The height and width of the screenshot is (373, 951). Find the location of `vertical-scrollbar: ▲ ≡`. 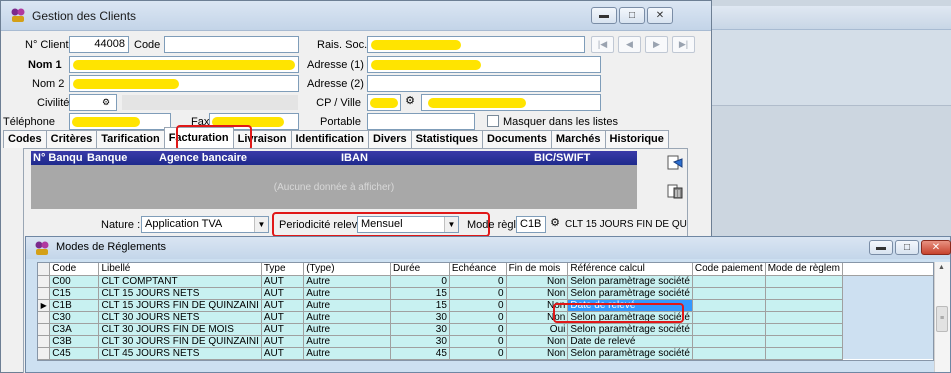

vertical-scrollbar: ▲ ≡ is located at coordinates (942, 317).